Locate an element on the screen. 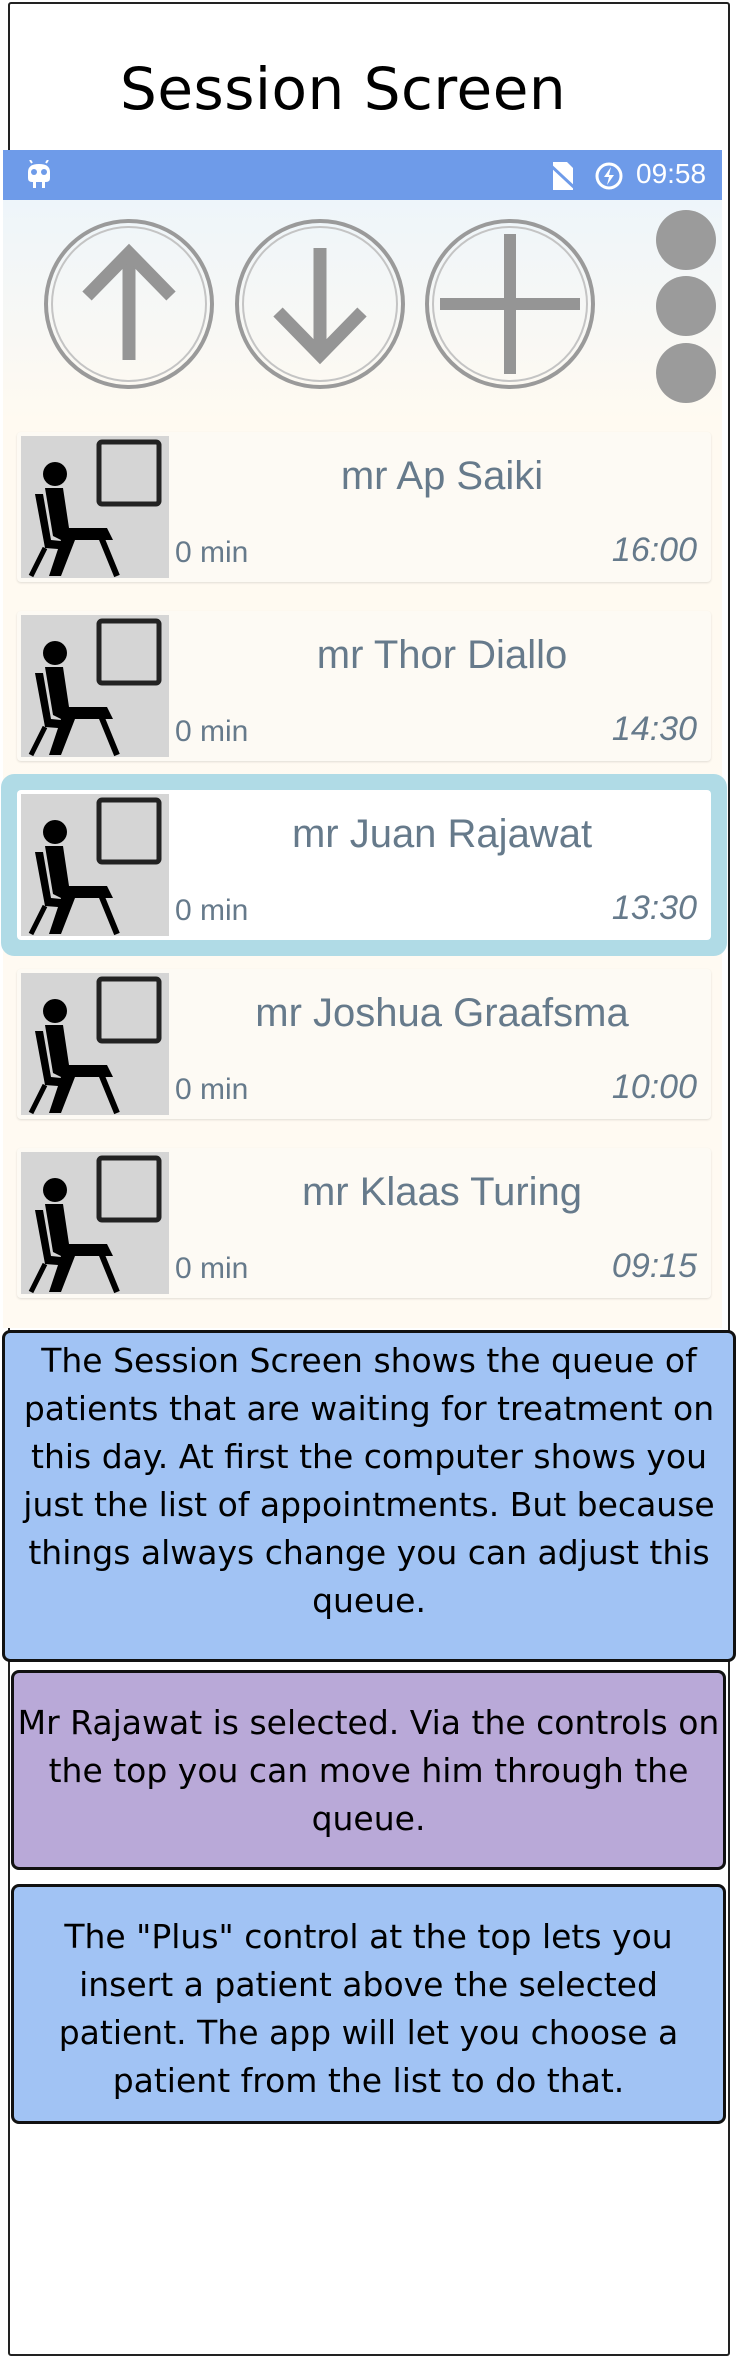 This screenshot has height=2360, width=738. android-icon is located at coordinates (39, 174).